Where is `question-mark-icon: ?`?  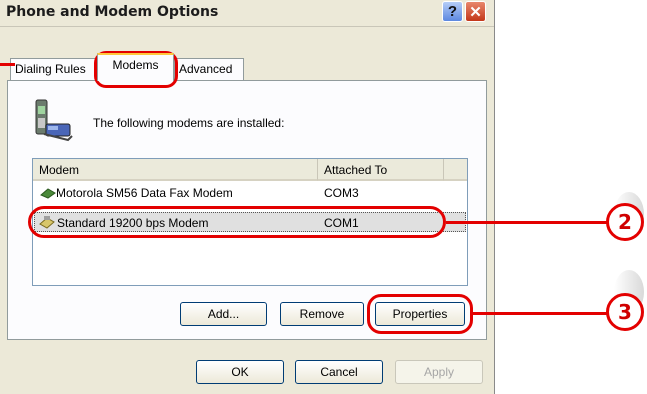
question-mark-icon: ? is located at coordinates (452, 11).